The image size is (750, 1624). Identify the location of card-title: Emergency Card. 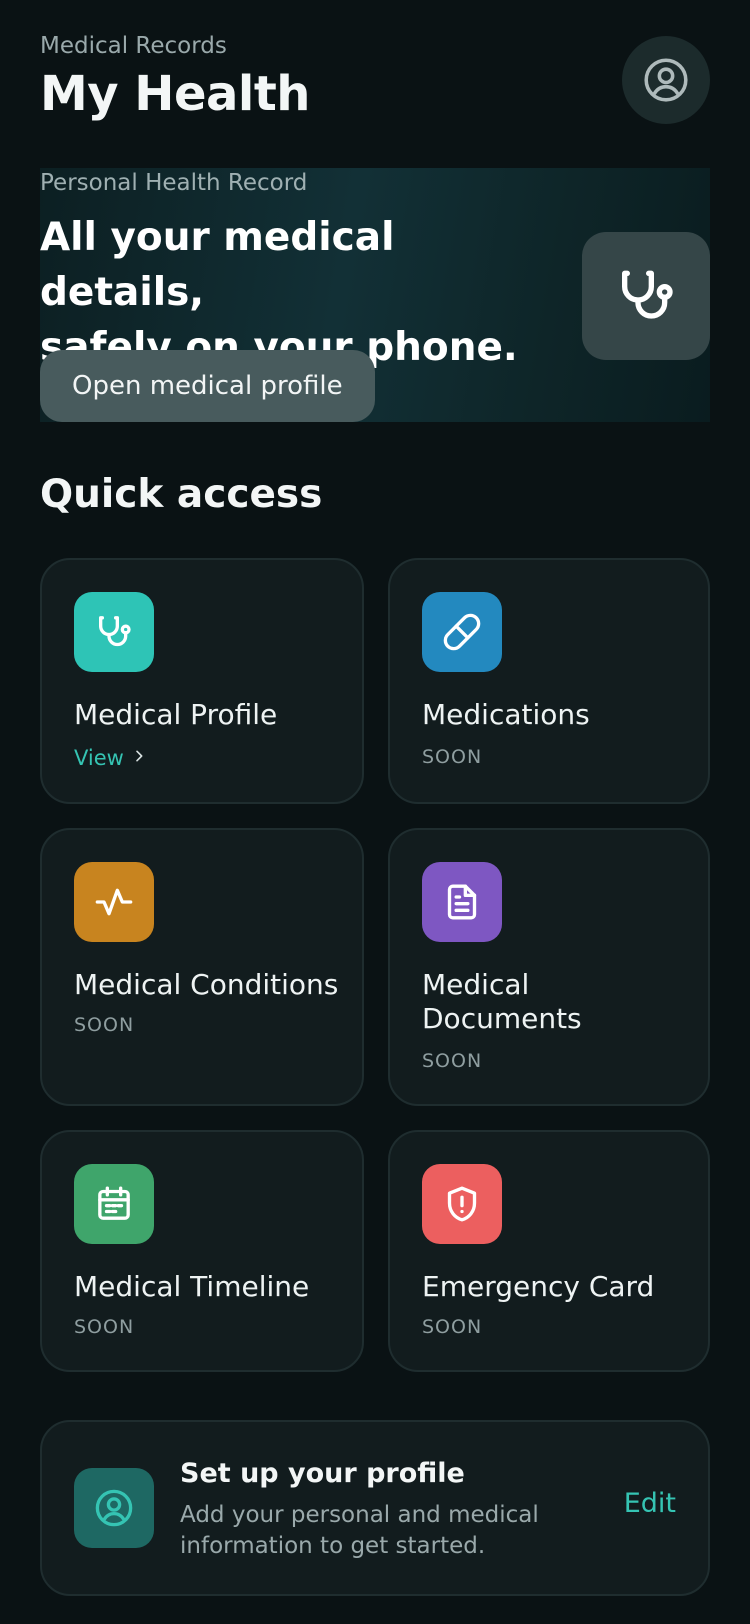
(538, 1286).